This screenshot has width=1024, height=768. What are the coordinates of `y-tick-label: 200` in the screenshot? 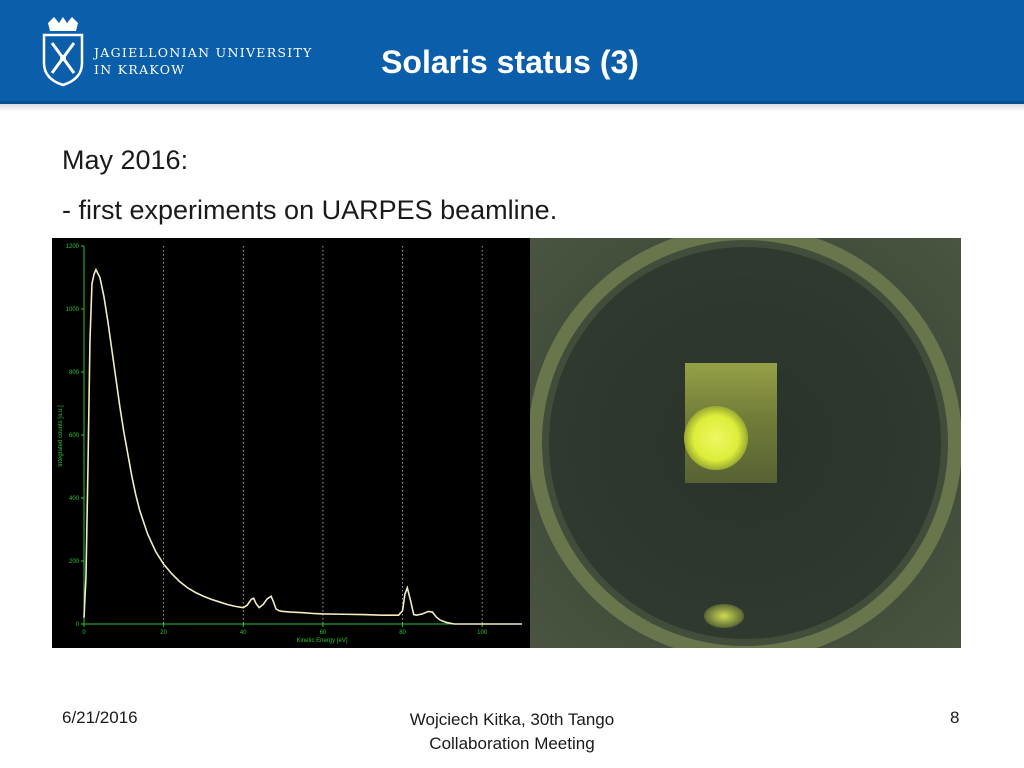 It's located at (74, 562).